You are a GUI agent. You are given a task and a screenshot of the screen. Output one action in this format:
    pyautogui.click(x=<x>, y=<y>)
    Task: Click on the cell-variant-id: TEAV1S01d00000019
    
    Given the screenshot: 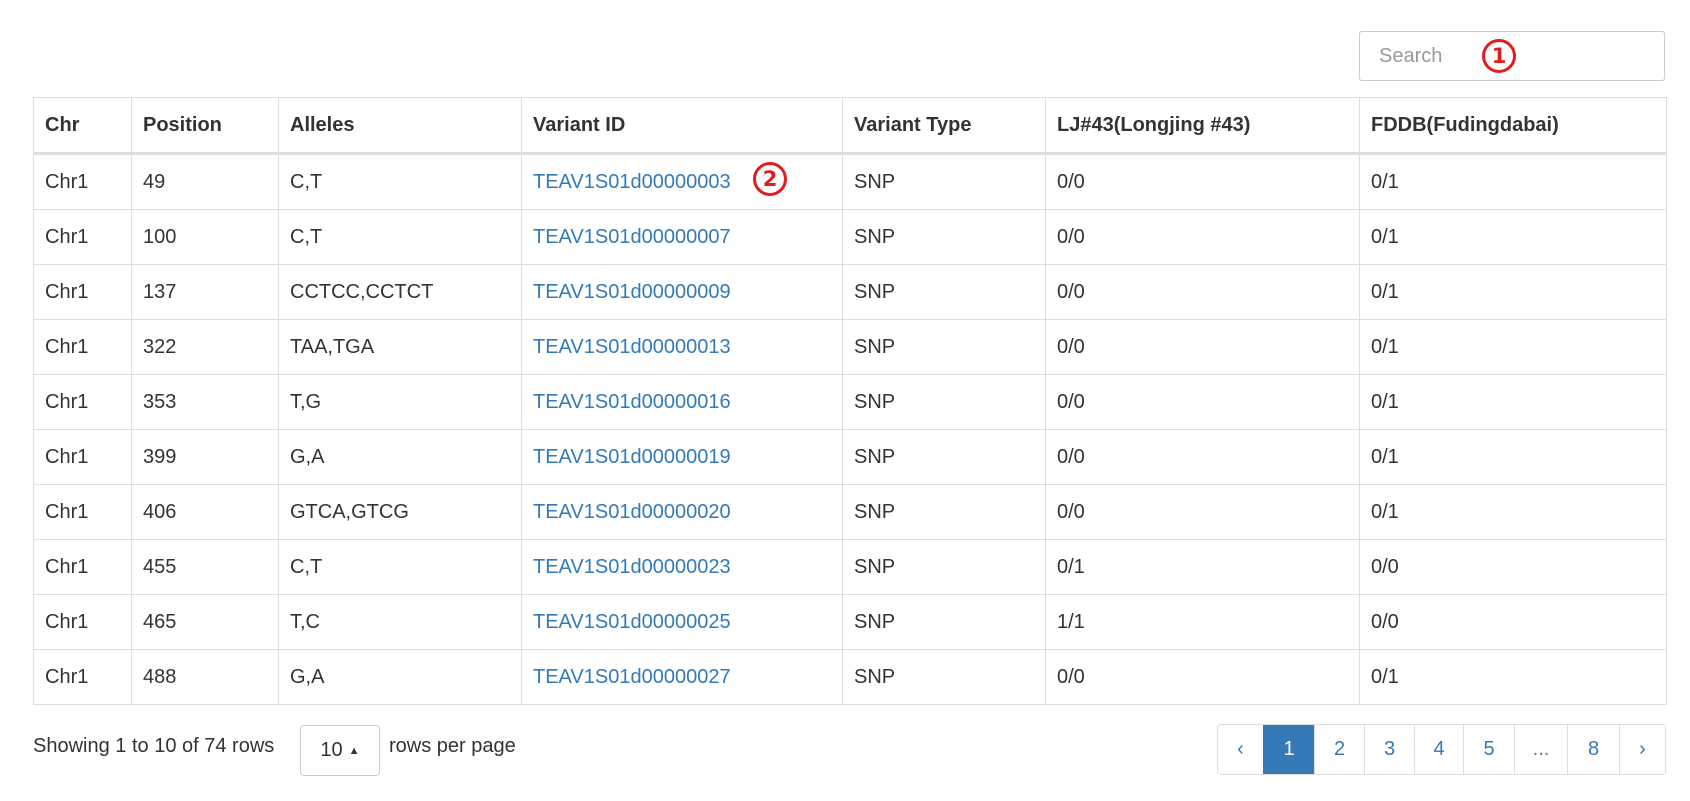 What is the action you would take?
    pyautogui.click(x=682, y=457)
    